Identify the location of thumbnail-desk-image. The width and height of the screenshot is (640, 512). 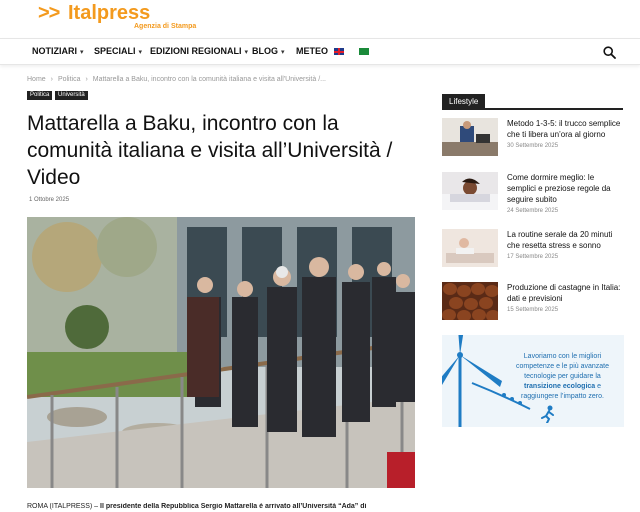
(470, 137).